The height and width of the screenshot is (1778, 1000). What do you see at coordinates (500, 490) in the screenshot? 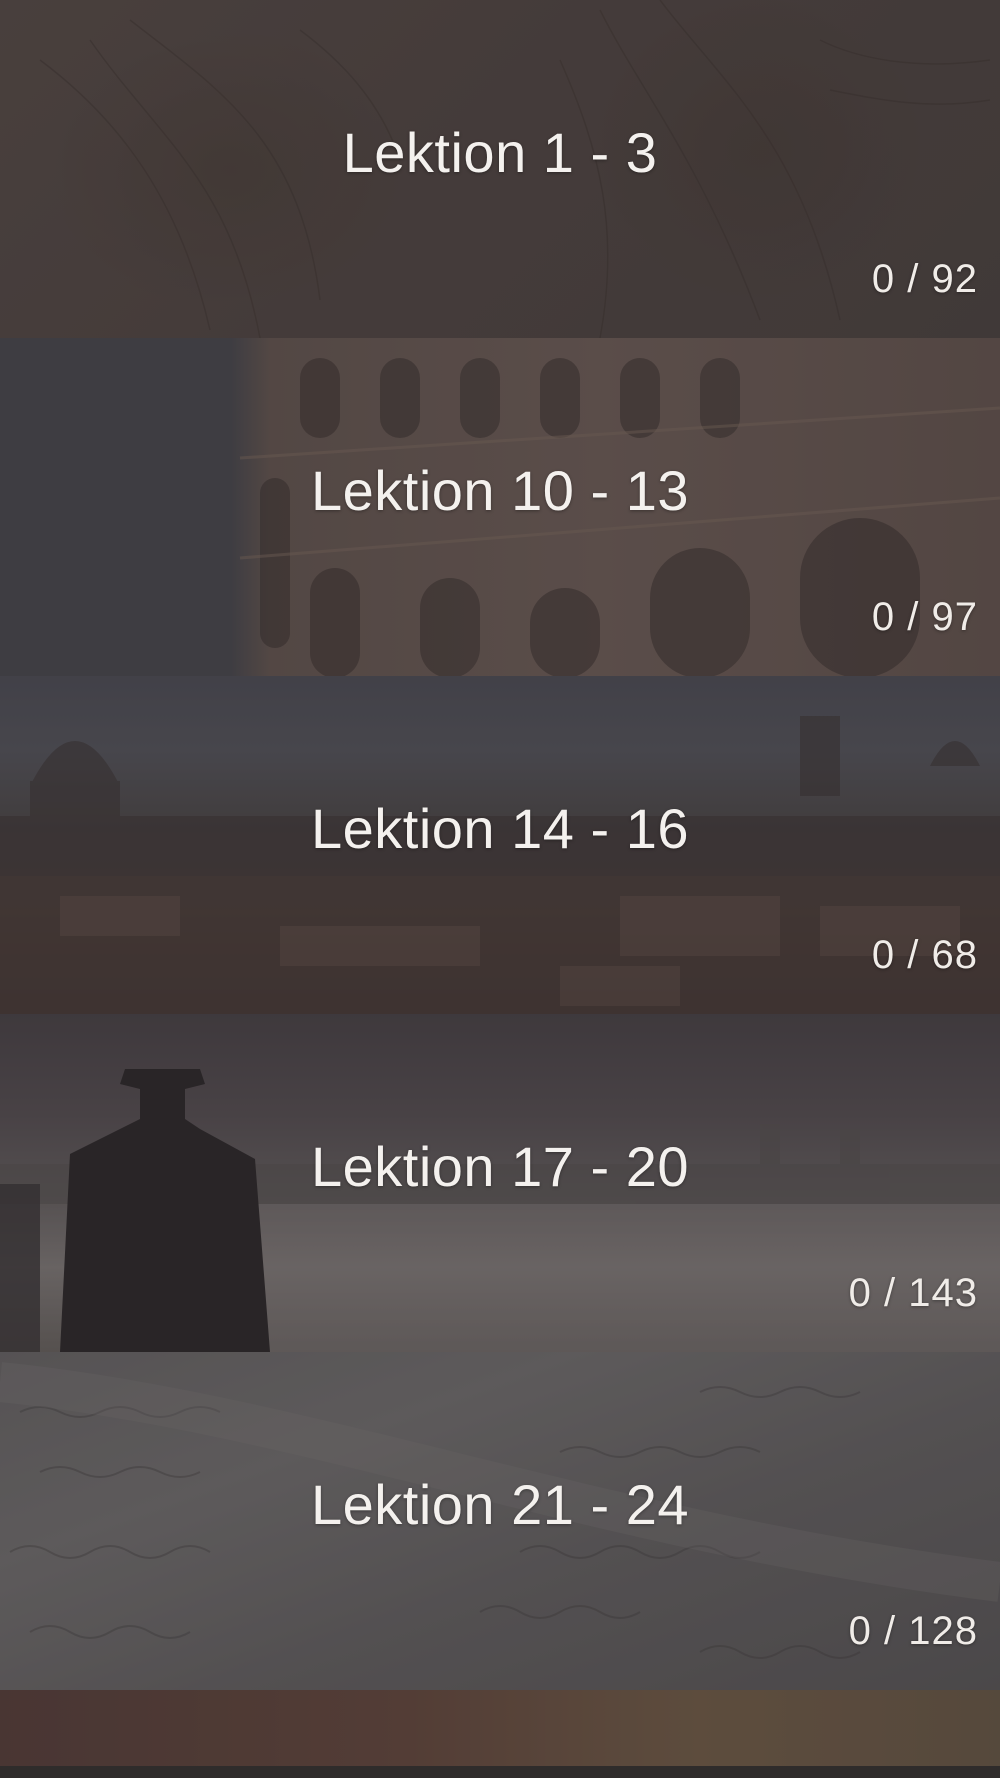
I see `lesson-title: Lektion 10 - 13` at bounding box center [500, 490].